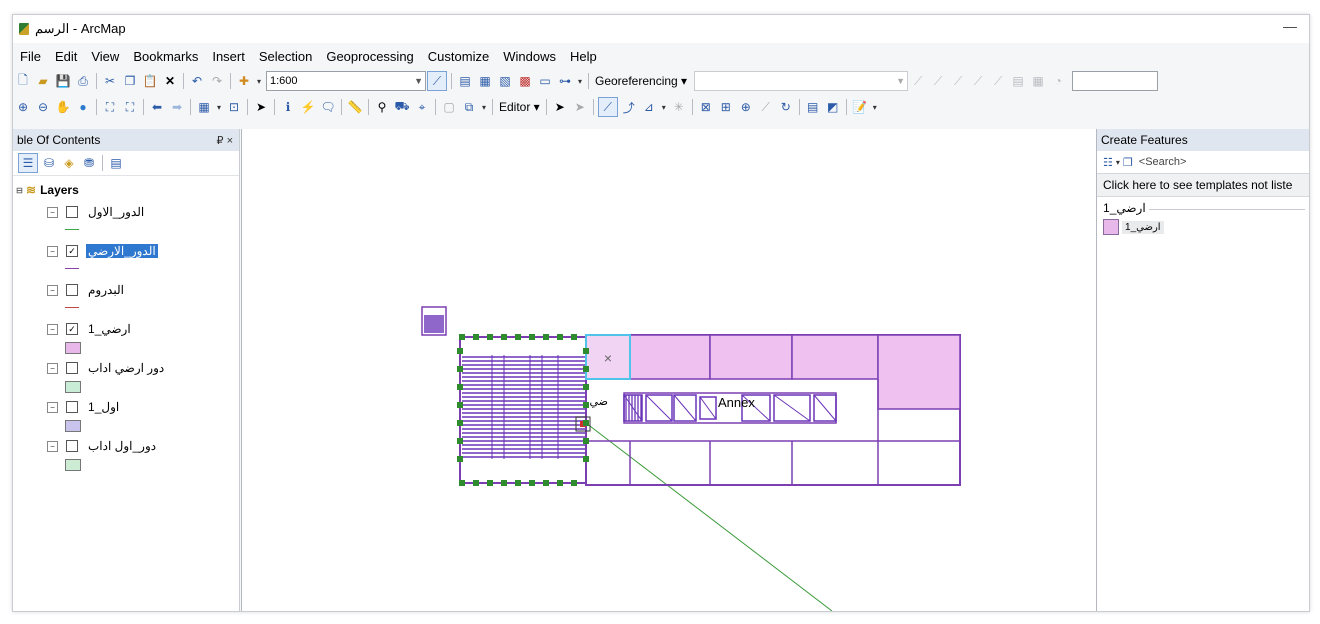 This screenshot has height=624, width=1320. I want to click on html-popup-icon: 🗨, so click(328, 107).